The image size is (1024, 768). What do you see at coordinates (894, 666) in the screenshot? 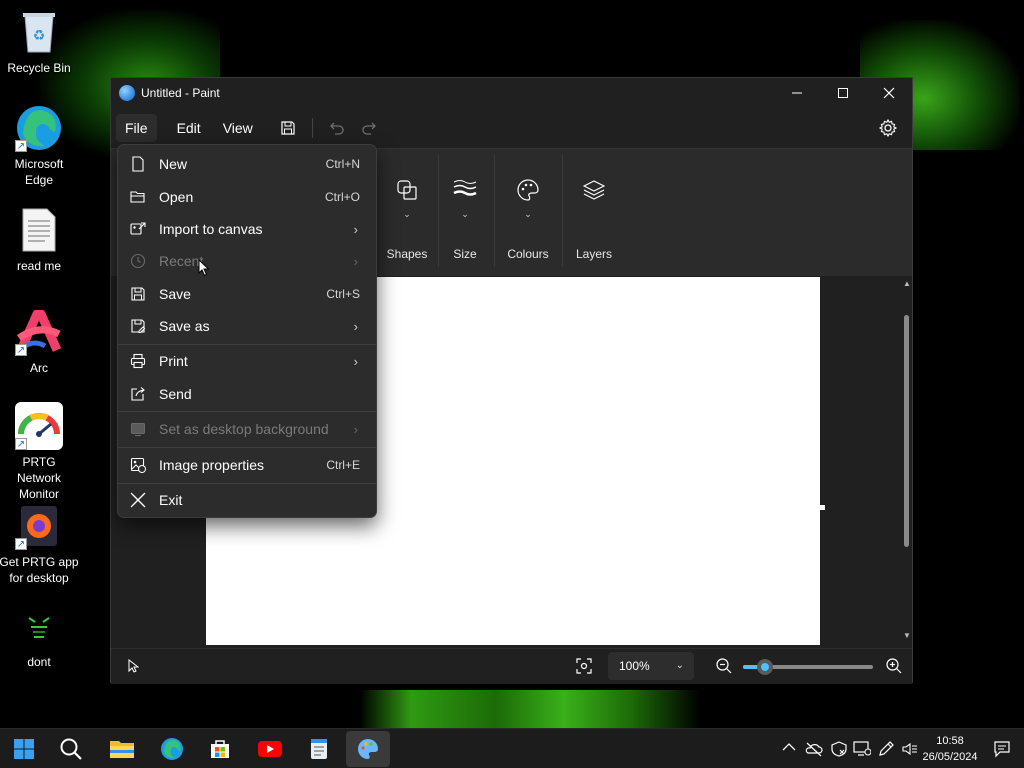
I see `zoom-in-icon` at bounding box center [894, 666].